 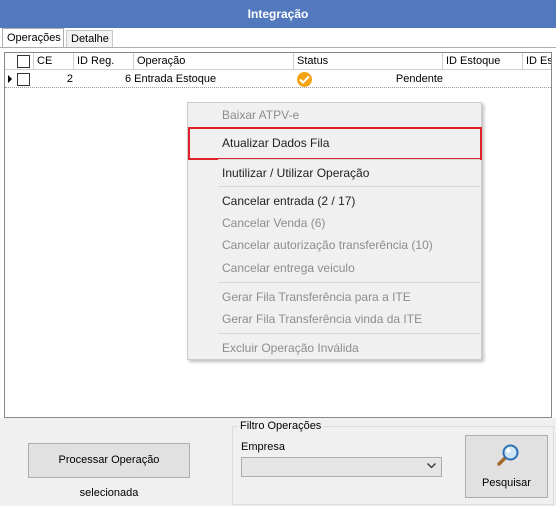 I want to click on tab-divider, so click(x=278, y=47).